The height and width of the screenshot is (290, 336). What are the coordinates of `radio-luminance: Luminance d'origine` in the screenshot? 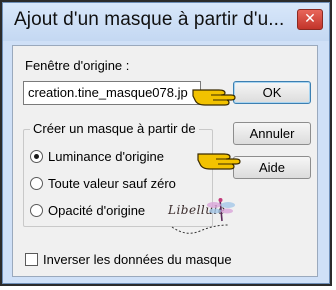 It's located at (97, 156).